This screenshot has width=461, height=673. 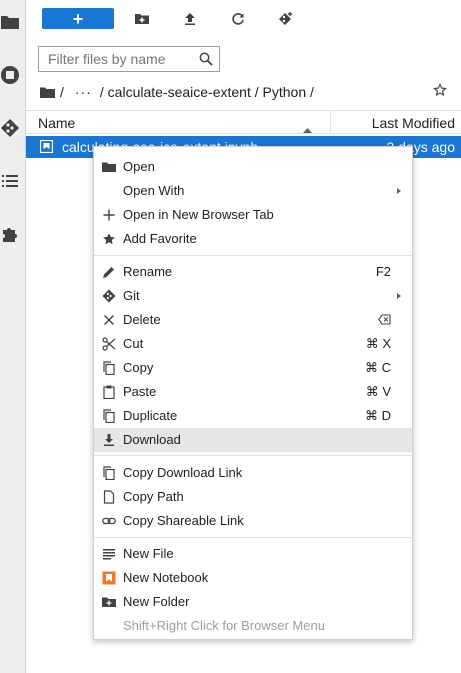 I want to click on menu-label: Delete, so click(x=142, y=319).